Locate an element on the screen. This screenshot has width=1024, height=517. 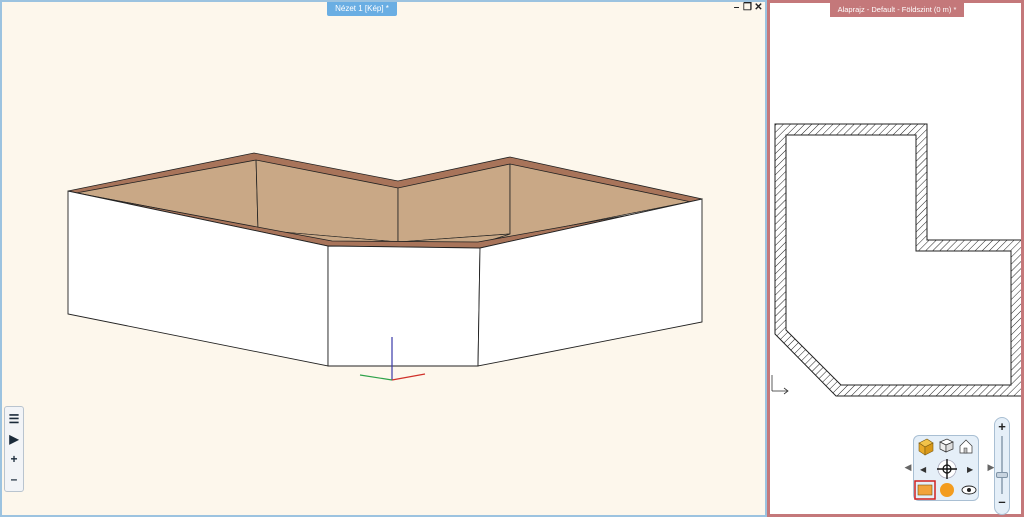
orbit-icon is located at coordinates (947, 469).